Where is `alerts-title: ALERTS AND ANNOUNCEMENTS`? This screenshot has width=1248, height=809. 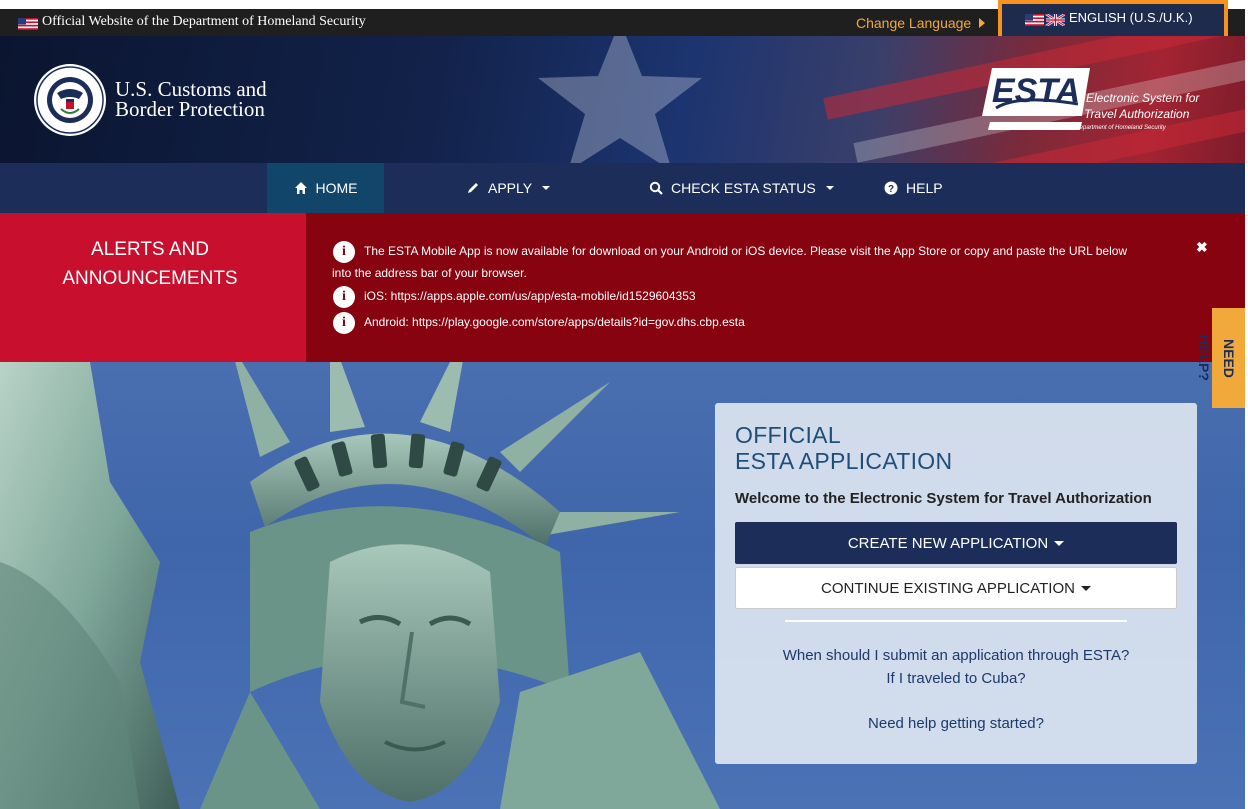 alerts-title: ALERTS AND ANNOUNCEMENTS is located at coordinates (150, 264).